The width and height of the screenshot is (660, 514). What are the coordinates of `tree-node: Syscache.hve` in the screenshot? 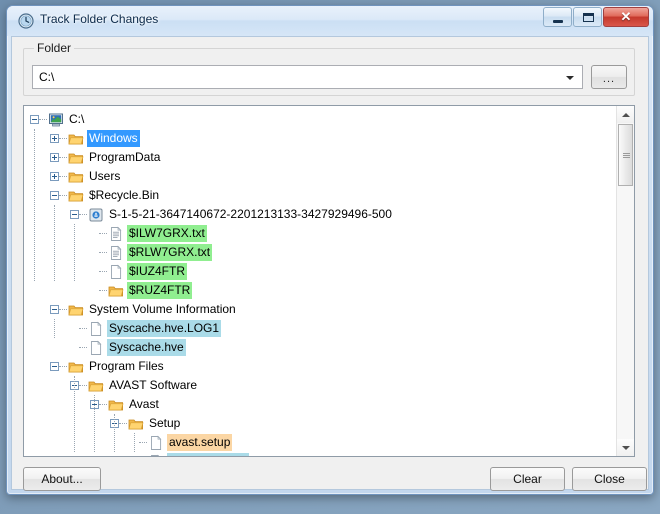 It's located at (320, 347).